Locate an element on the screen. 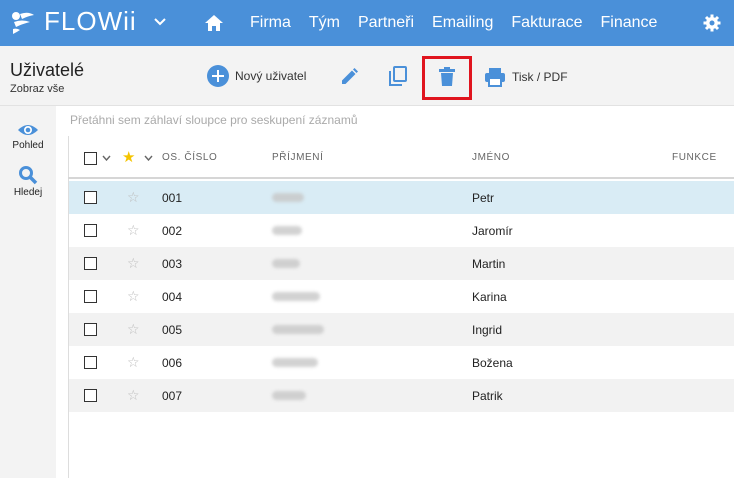 This screenshot has width=734, height=478. cell-id: 005 is located at coordinates (172, 330).